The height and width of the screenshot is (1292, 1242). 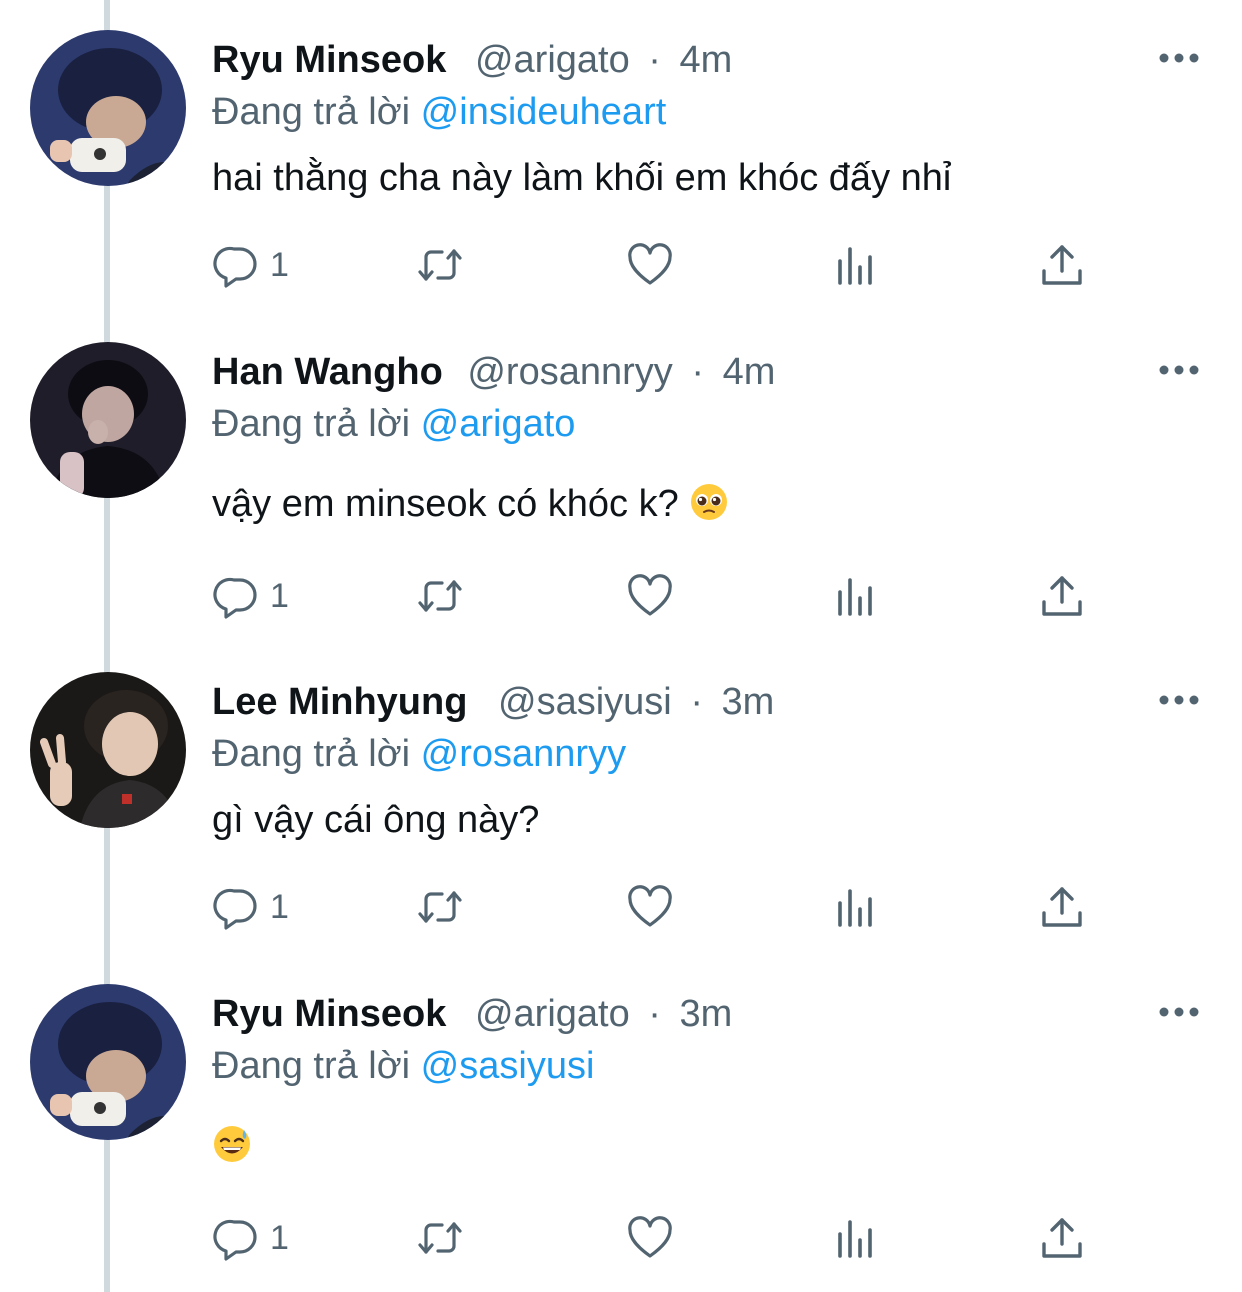 What do you see at coordinates (523, 754) in the screenshot?
I see `reply-mention-link: @rosannryy` at bounding box center [523, 754].